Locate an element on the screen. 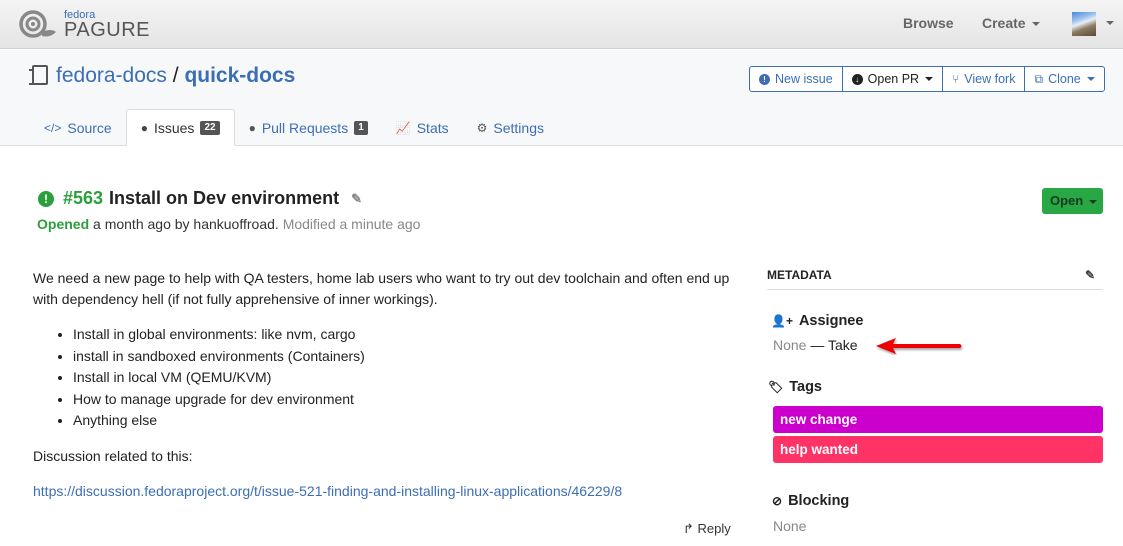 This screenshot has height=546, width=1123. tag-help-wanted: help wanted is located at coordinates (938, 449).